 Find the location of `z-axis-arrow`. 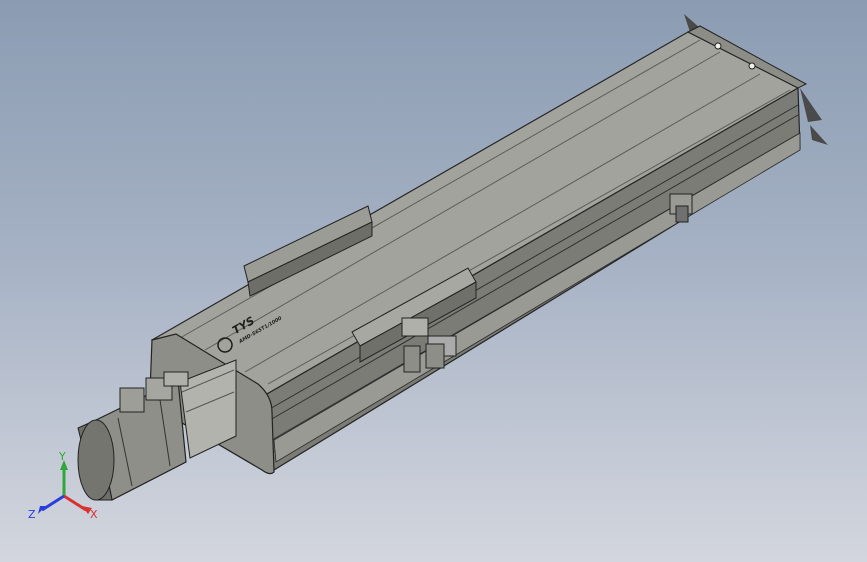

z-axis-arrow is located at coordinates (53, 503).